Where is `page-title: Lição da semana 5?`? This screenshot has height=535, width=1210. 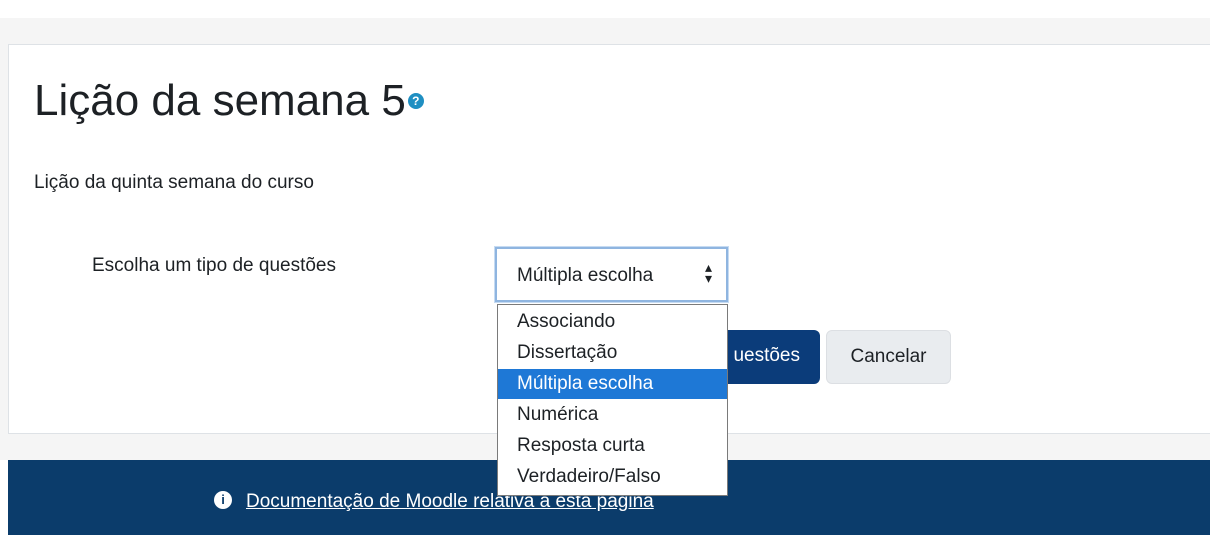 page-title: Lição da semana 5? is located at coordinates (229, 101).